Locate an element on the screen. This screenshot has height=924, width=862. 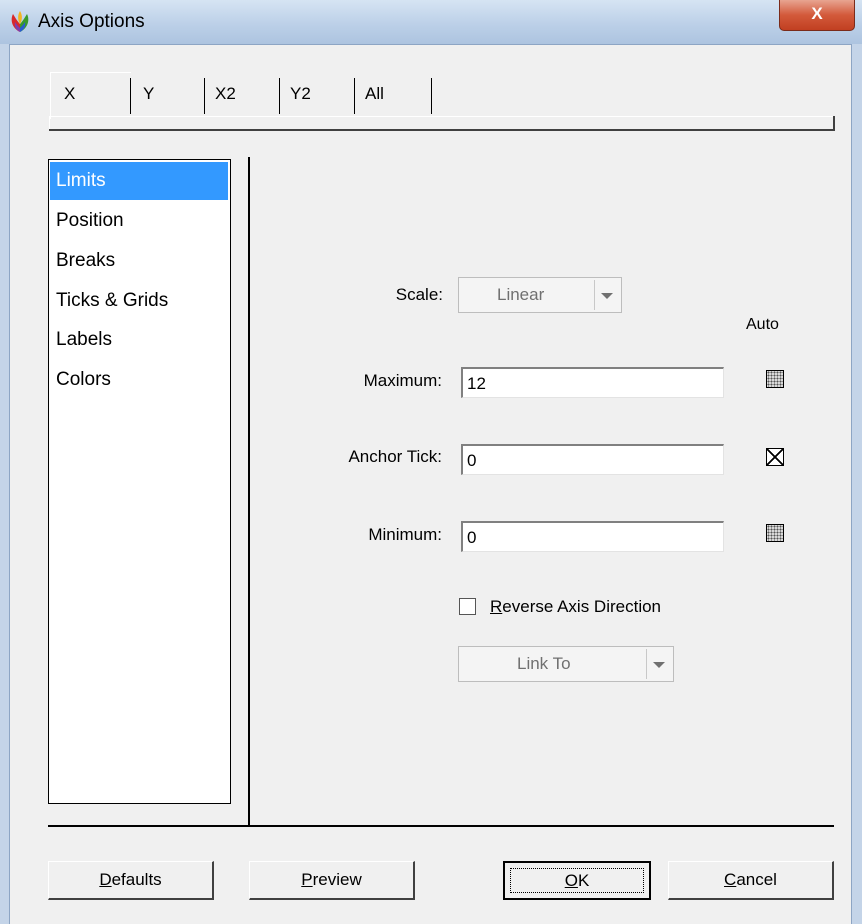
list-item-colors: Colors is located at coordinates (139, 380).